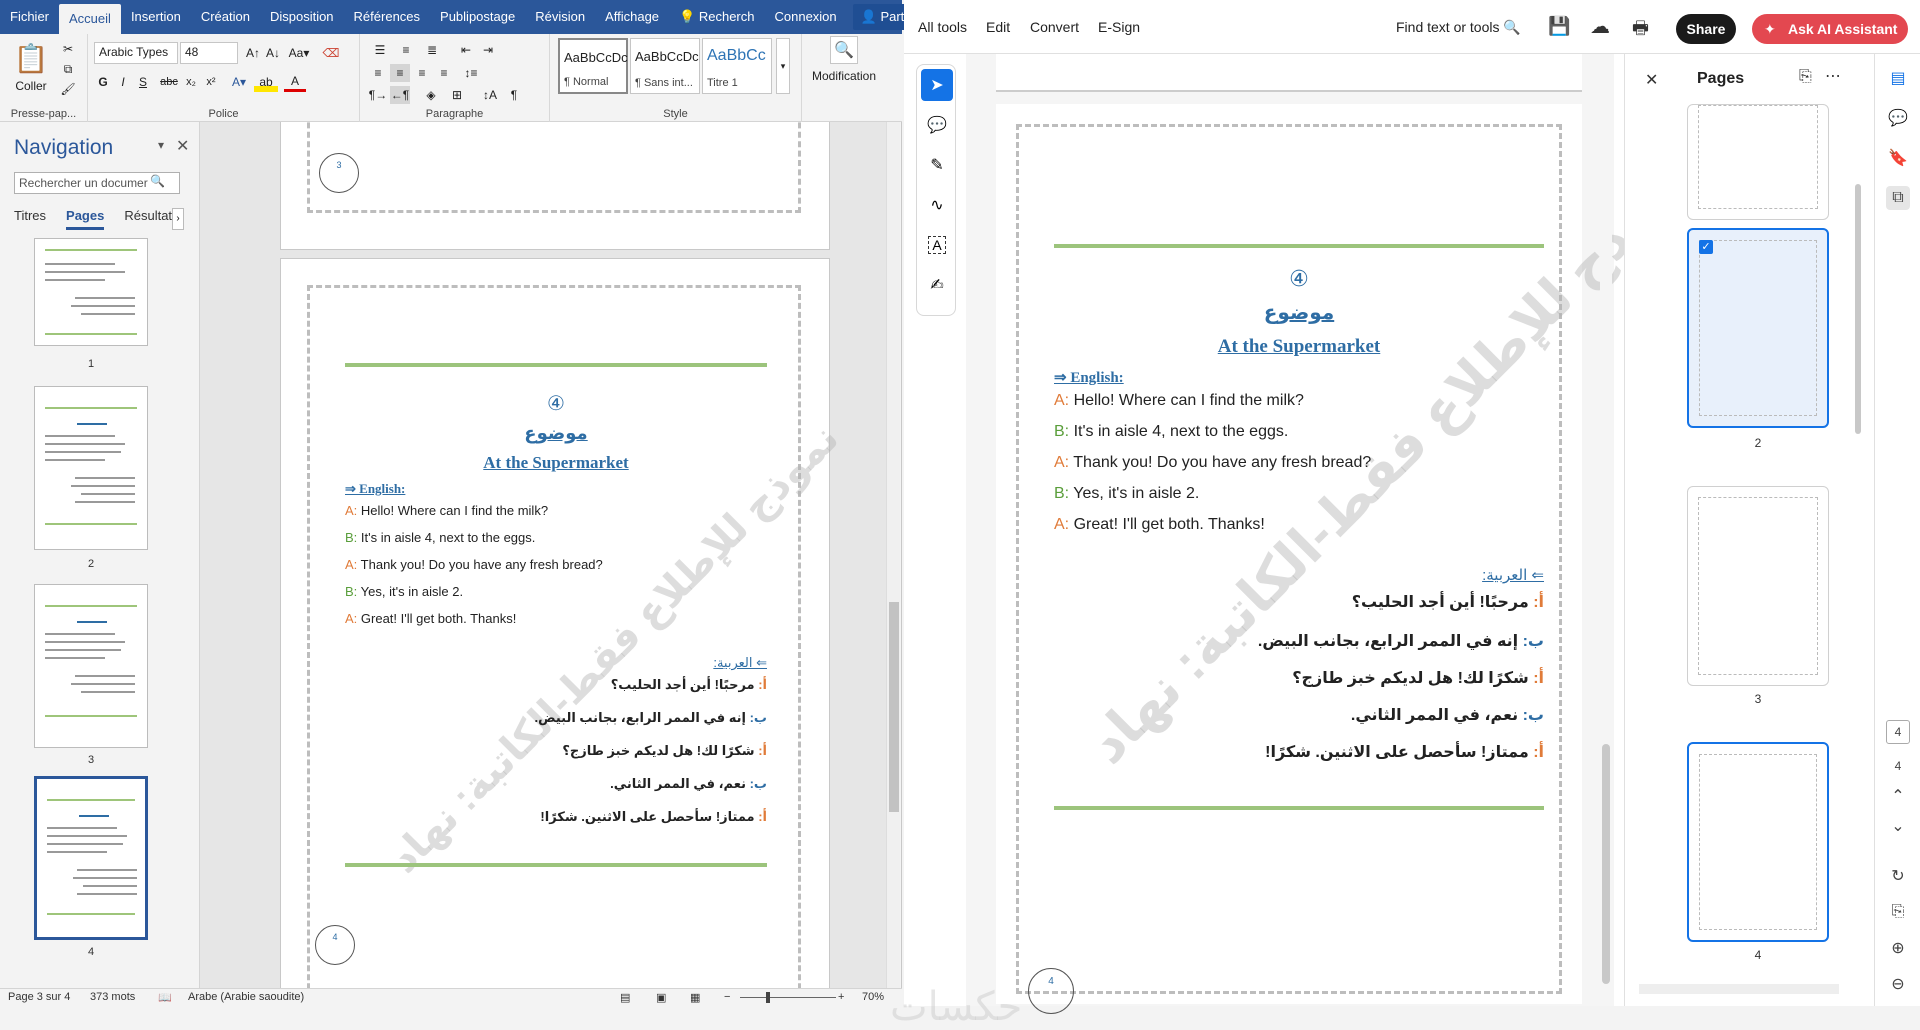 The height and width of the screenshot is (1030, 1920). I want to click on page-thumb-2: ✓, so click(1758, 328).